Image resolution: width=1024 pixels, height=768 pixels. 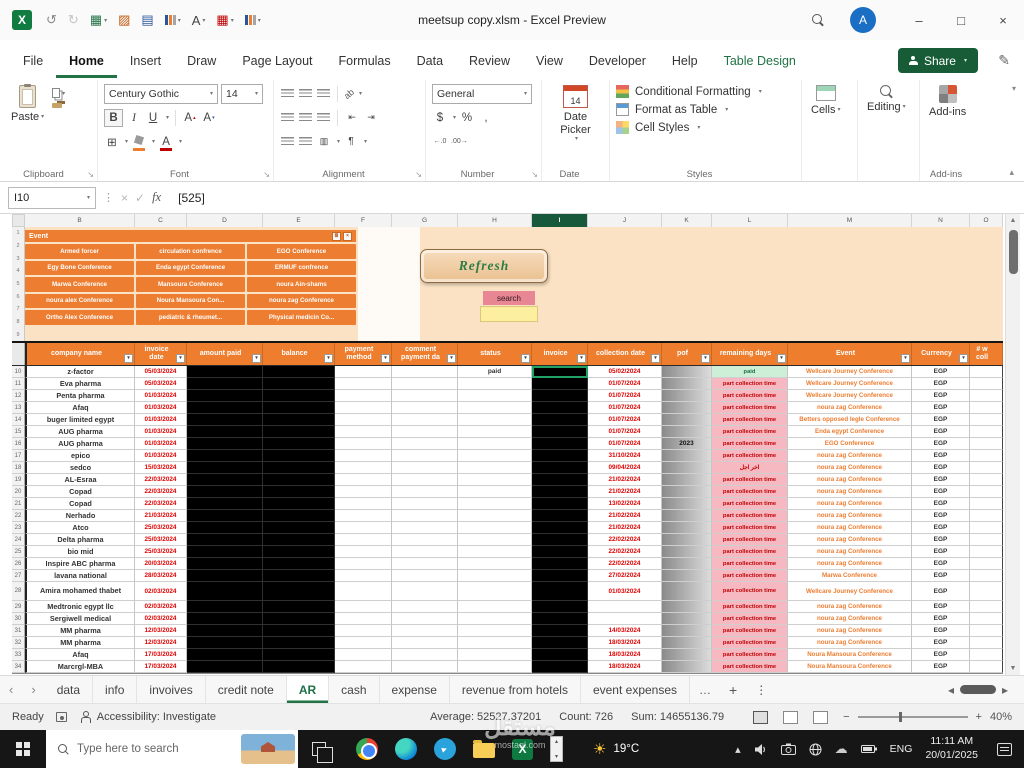 What do you see at coordinates (761, 749) in the screenshot?
I see `volume-icon` at bounding box center [761, 749].